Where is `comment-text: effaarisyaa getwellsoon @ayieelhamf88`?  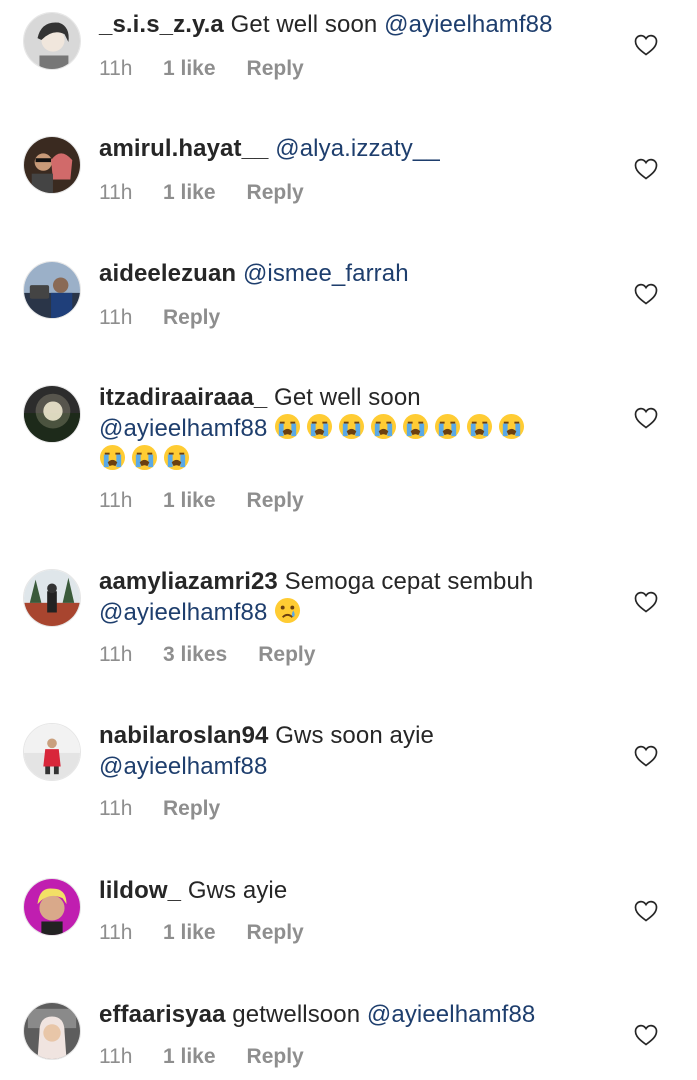
comment-text: effaarisyaa getwellsoon @ayieelhamf88 is located at coordinates (354, 1014).